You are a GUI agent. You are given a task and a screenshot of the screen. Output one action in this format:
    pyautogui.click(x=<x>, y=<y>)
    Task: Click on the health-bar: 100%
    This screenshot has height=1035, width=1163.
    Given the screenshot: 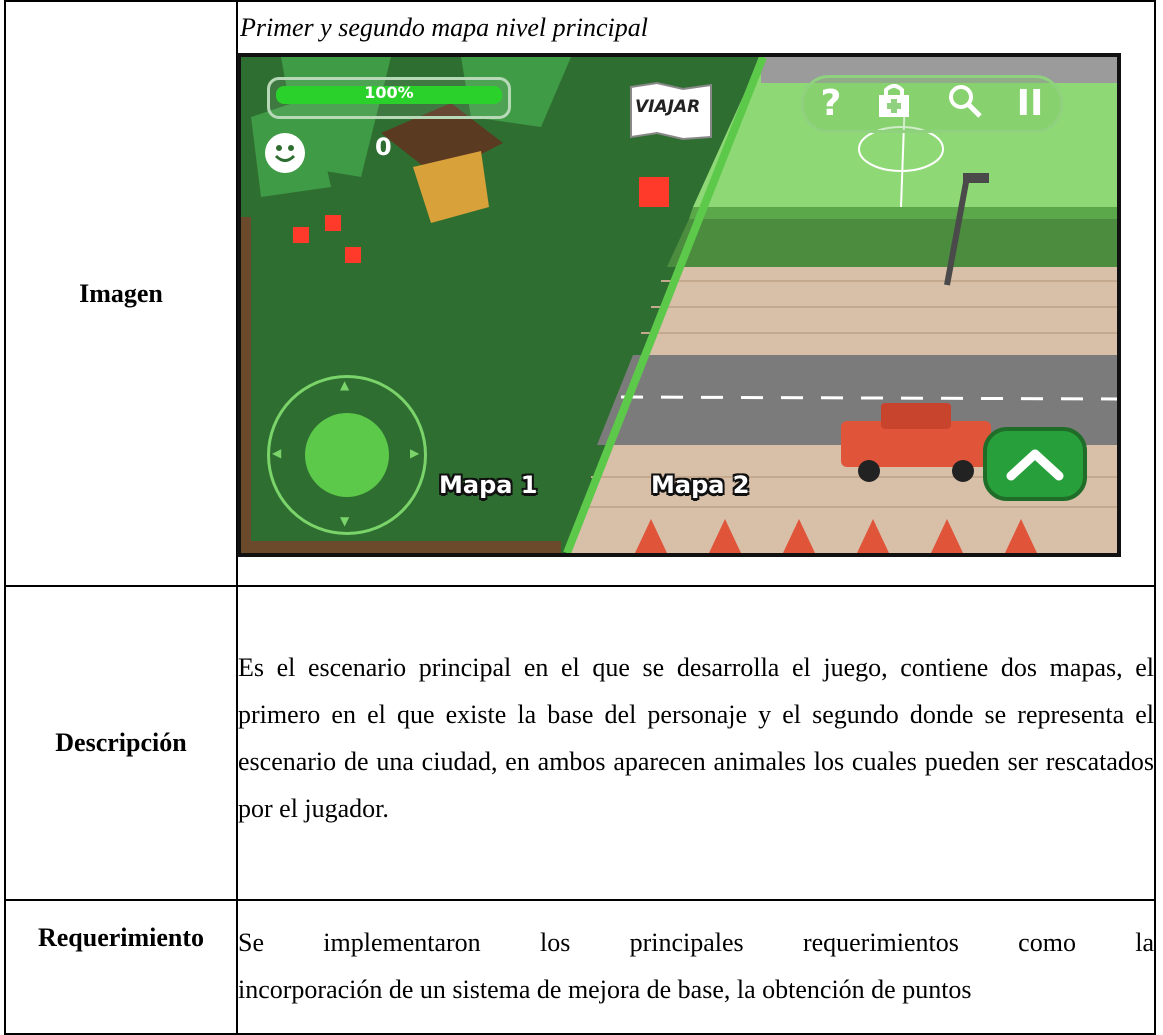 What is the action you would take?
    pyautogui.click(x=389, y=98)
    